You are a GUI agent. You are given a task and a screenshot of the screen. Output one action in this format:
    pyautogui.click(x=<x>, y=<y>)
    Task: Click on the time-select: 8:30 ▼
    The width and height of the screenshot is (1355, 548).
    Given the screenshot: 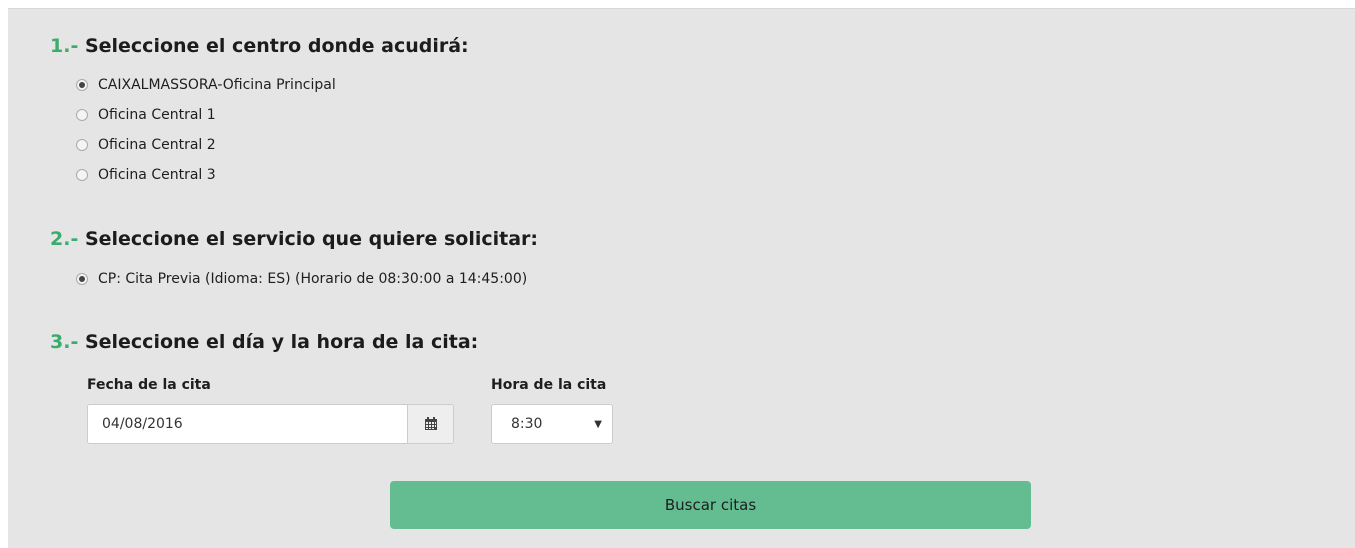 What is the action you would take?
    pyautogui.click(x=552, y=424)
    